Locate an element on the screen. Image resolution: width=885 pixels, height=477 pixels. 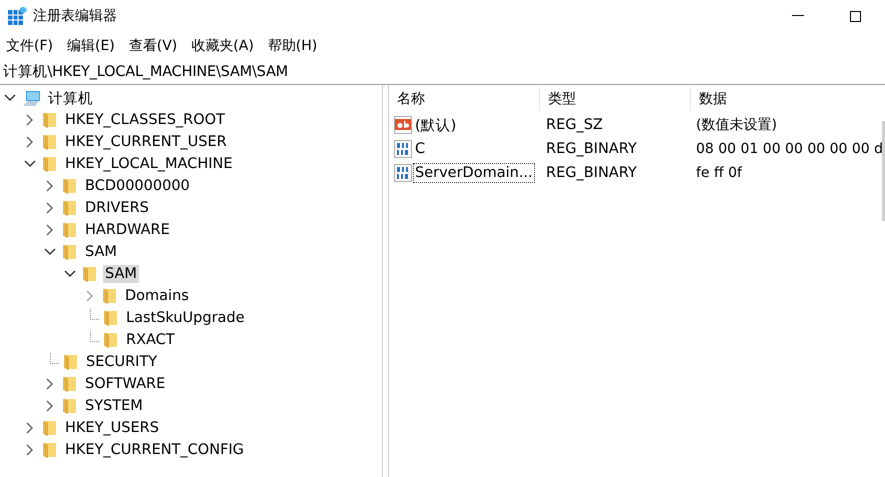
tree-item: SOFTWARE is located at coordinates (191, 384).